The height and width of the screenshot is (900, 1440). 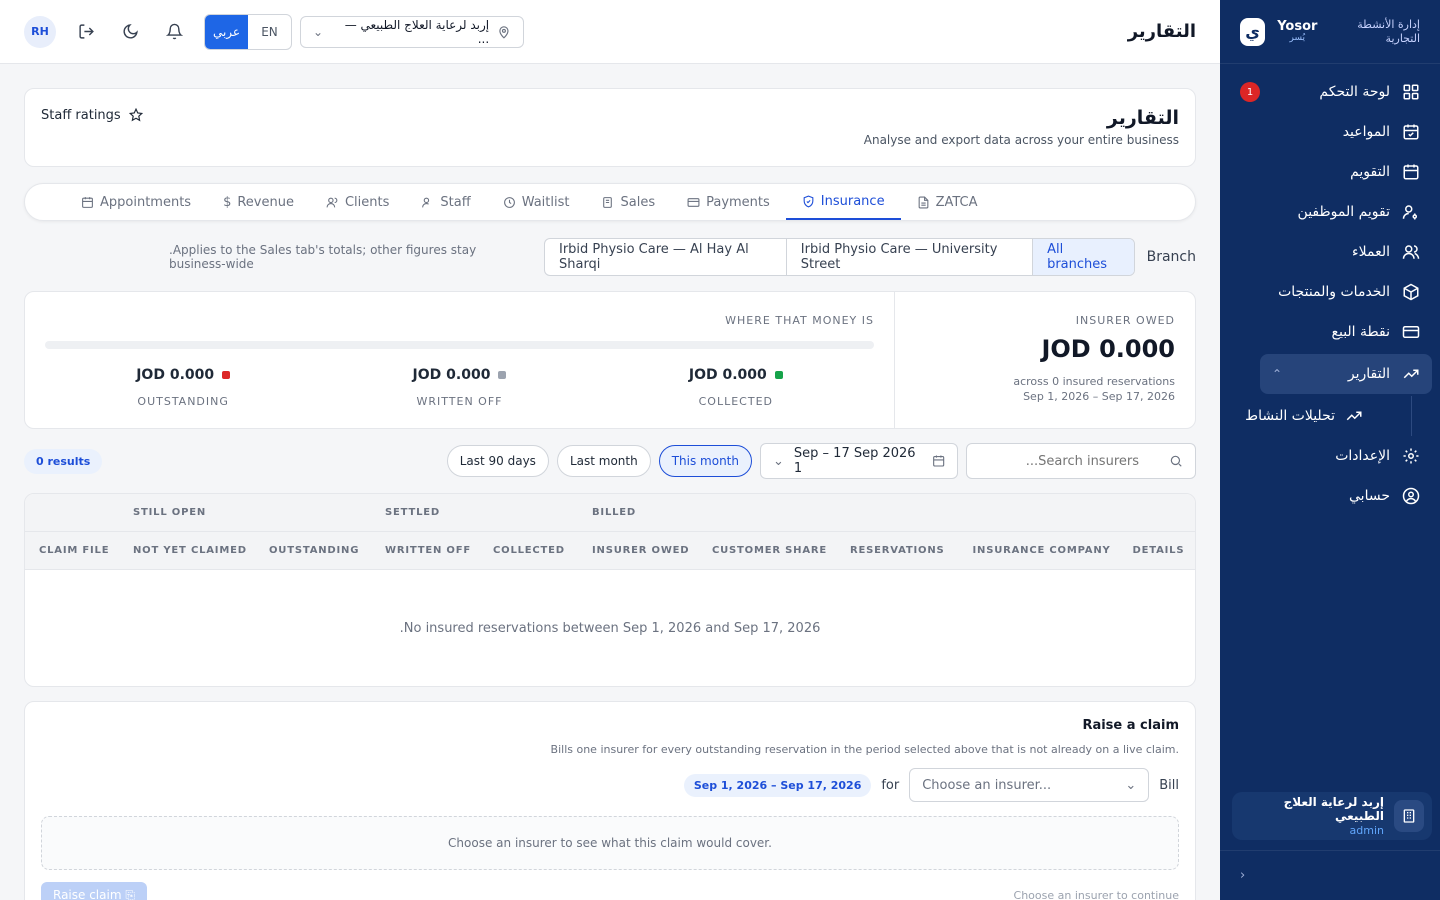 What do you see at coordinates (136, 202) in the screenshot?
I see `tab-appointments: Appointments` at bounding box center [136, 202].